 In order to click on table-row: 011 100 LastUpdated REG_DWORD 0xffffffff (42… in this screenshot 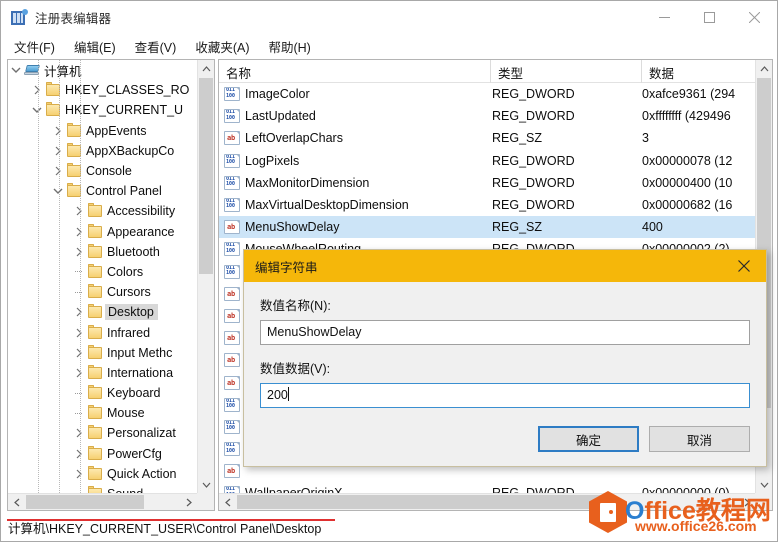, I will do `click(487, 116)`.